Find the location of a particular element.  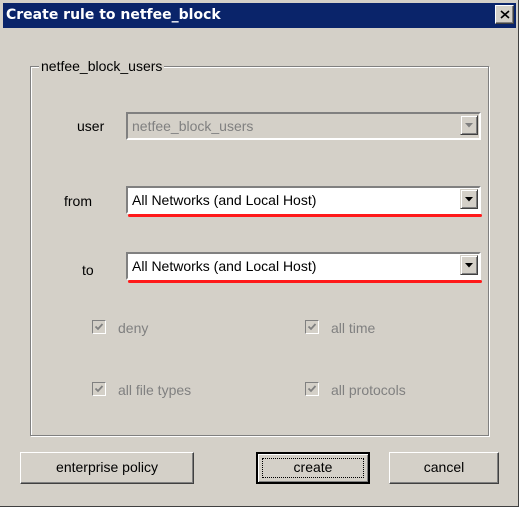

close-icon is located at coordinates (505, 14).